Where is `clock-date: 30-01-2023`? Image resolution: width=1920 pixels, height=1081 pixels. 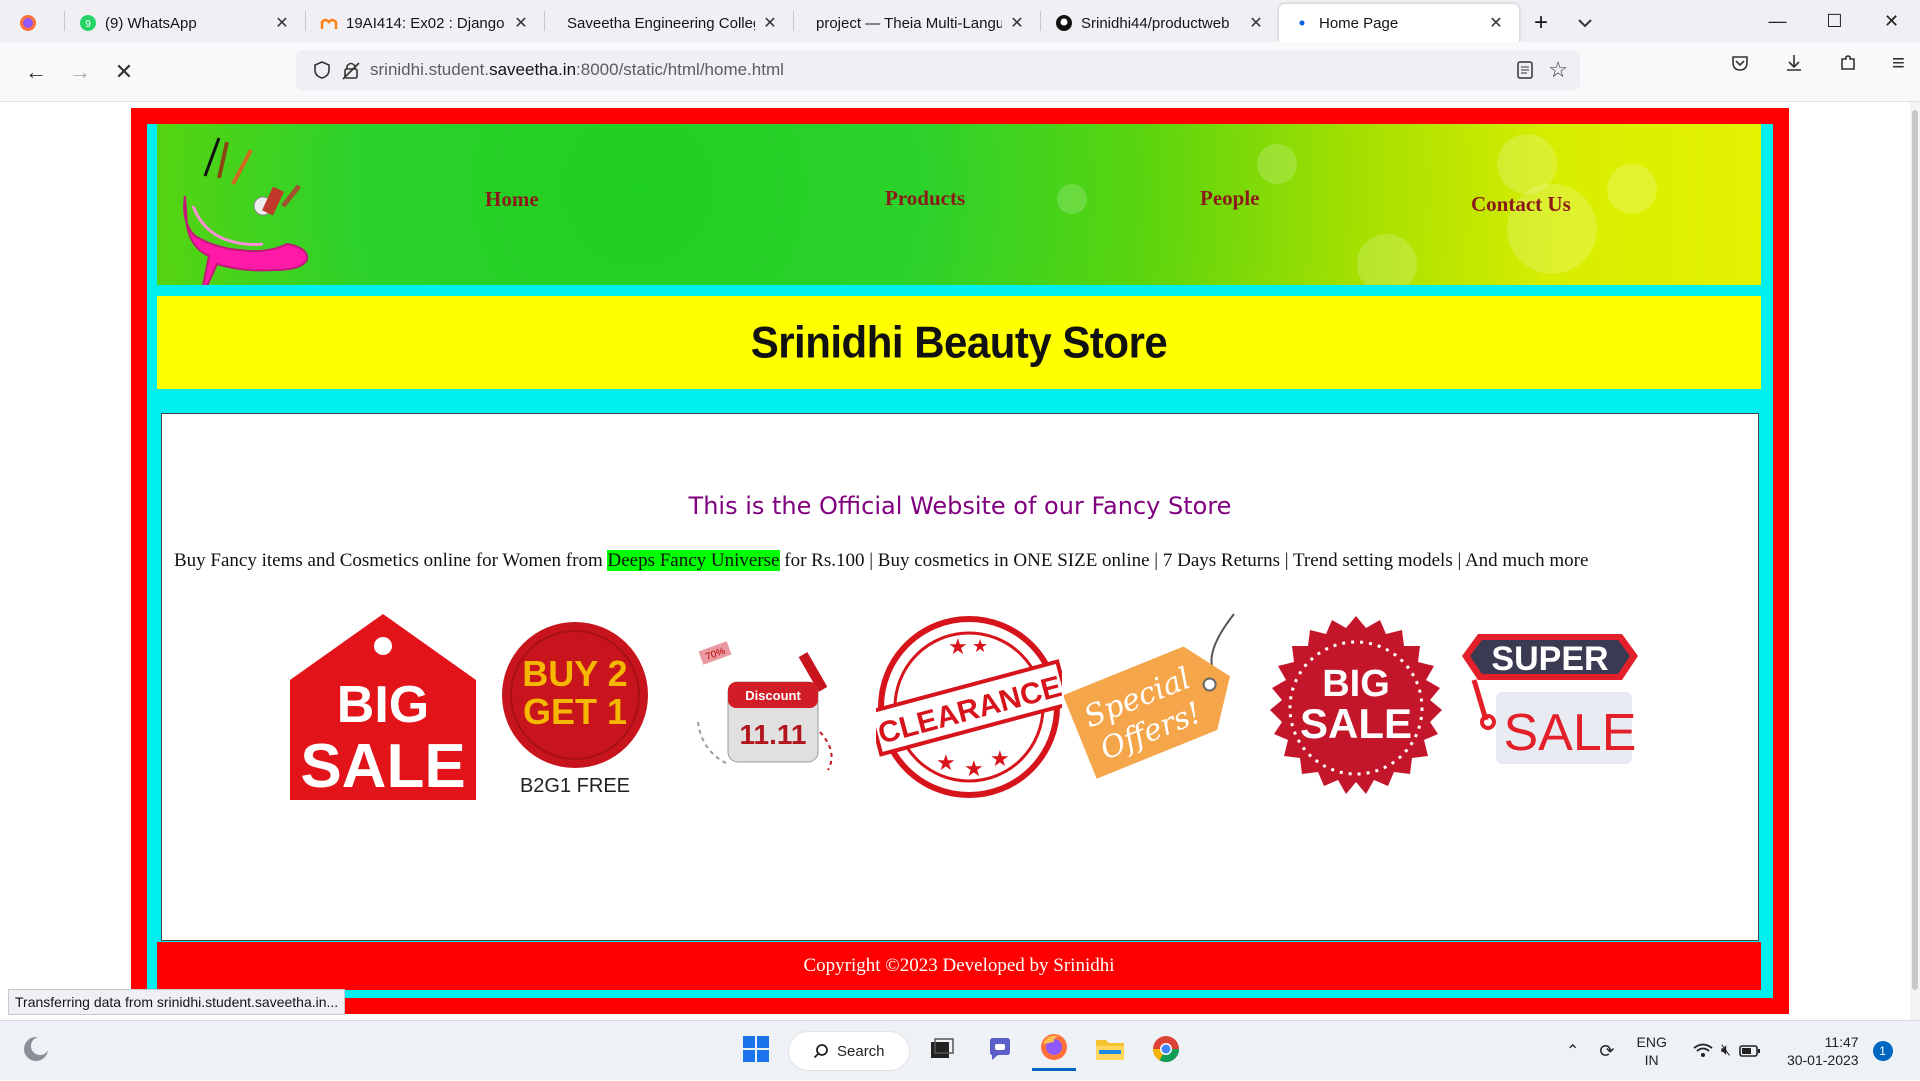 clock-date: 30-01-2023 is located at coordinates (1822, 1060).